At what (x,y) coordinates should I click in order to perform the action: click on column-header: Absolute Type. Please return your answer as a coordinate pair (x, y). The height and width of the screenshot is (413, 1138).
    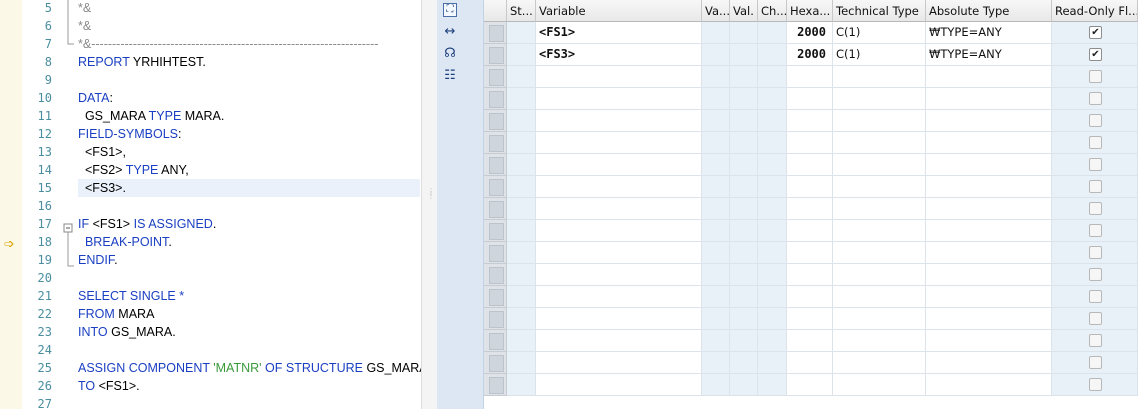
    Looking at the image, I should click on (989, 11).